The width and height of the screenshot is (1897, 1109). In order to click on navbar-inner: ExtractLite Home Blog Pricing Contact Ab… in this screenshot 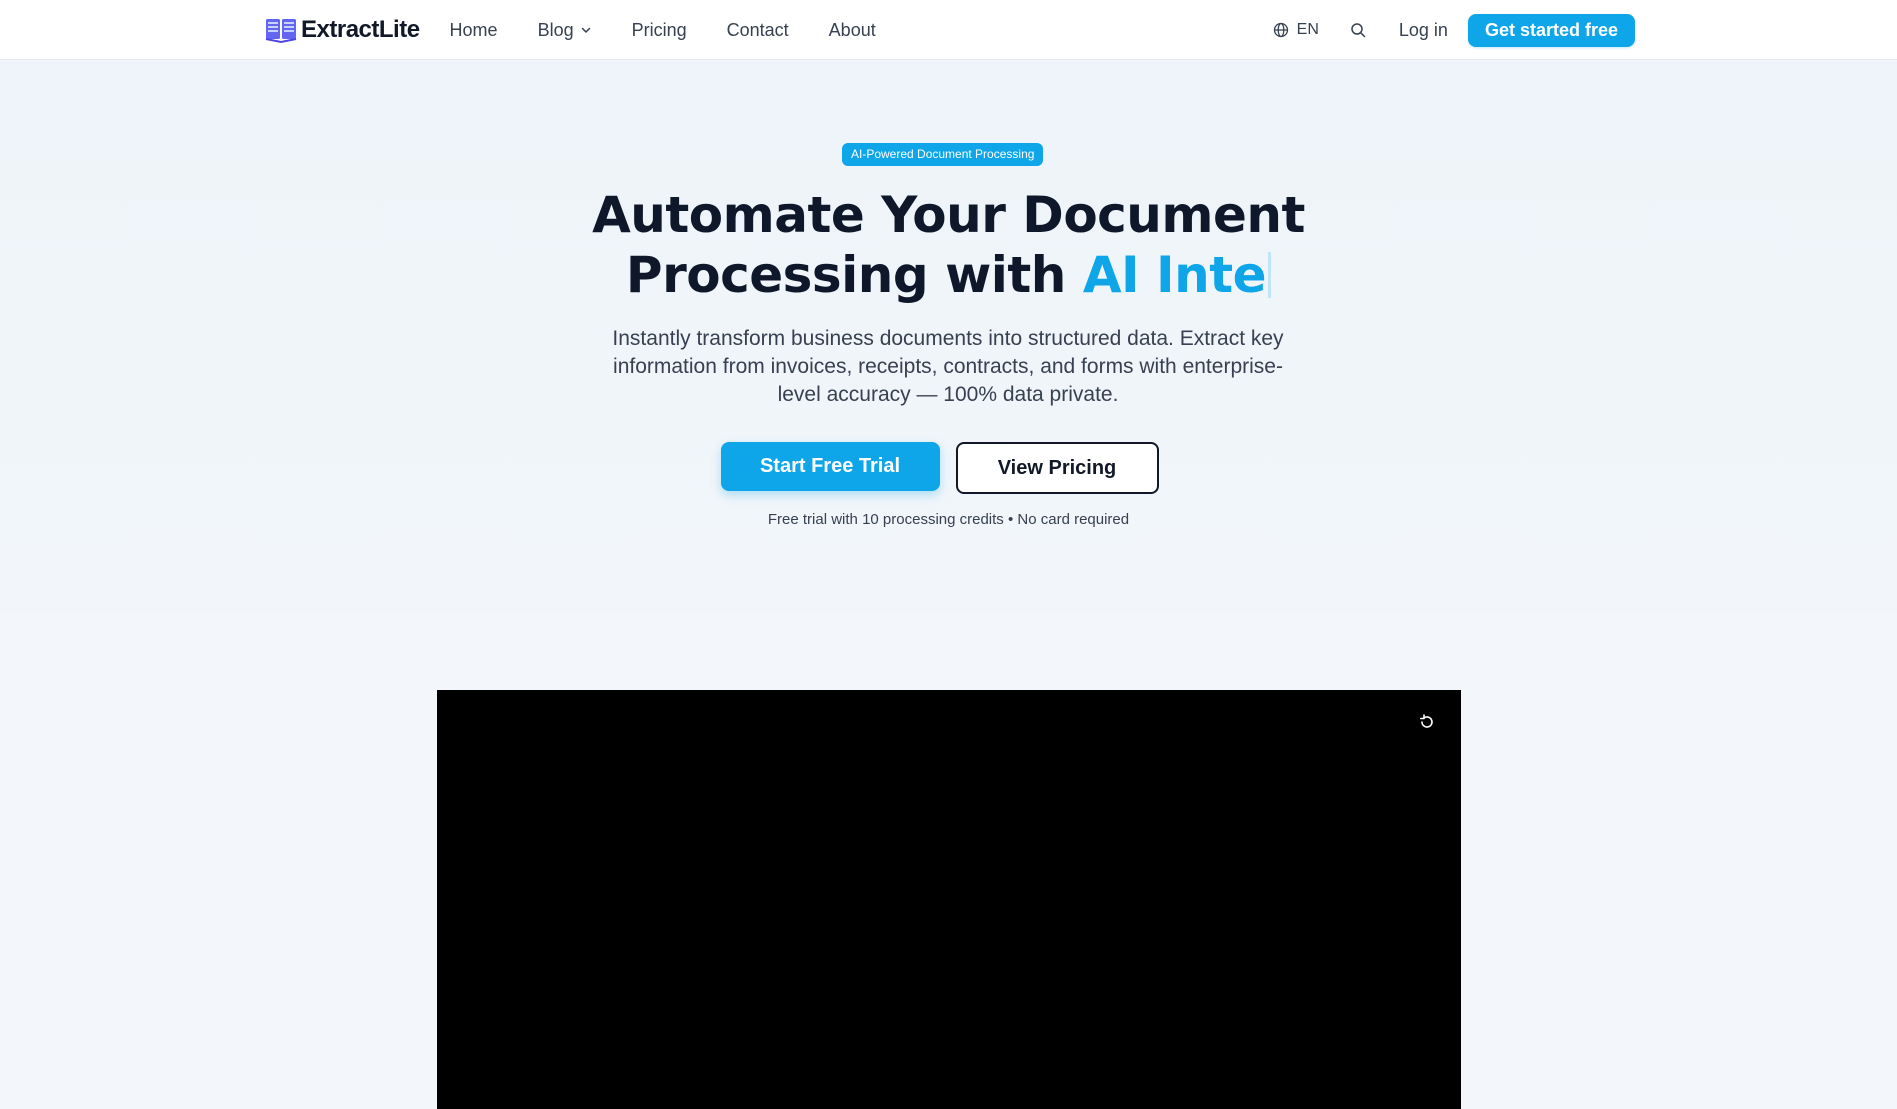, I will do `click(950, 30)`.